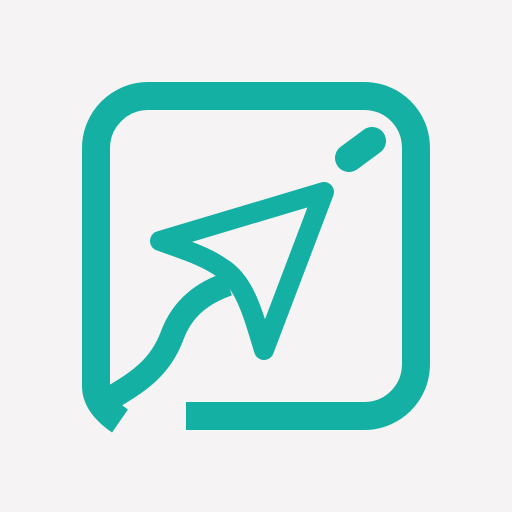 The image size is (512, 512). I want to click on frame-dash, so click(360, 149).